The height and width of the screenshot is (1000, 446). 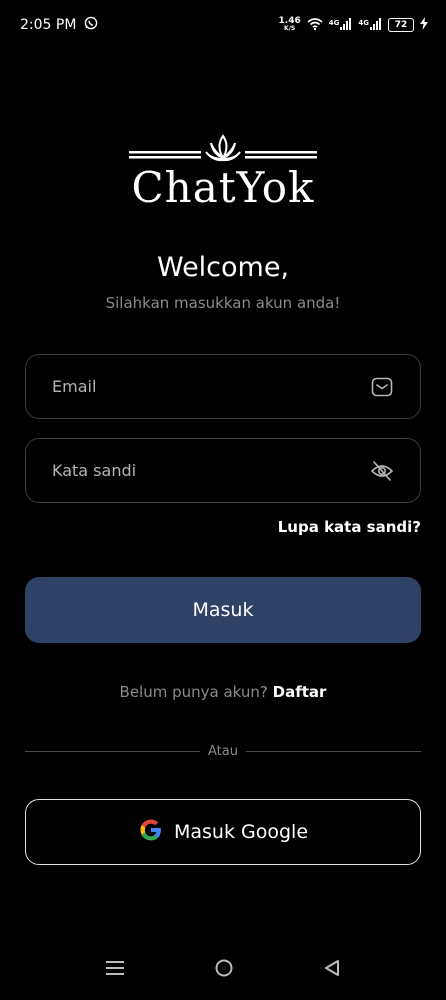 I want to click on network-1: 4G, so click(x=340, y=25).